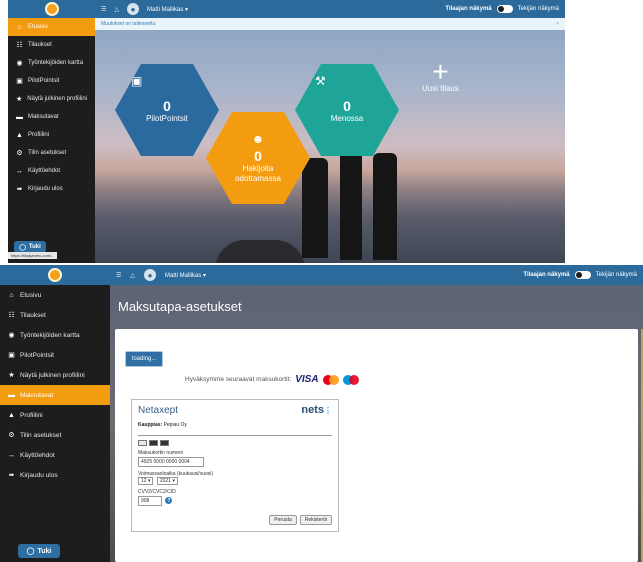 The image size is (643, 562). What do you see at coordinates (37, 455) in the screenshot?
I see `sidebar-item-label: Käyttöehdot` at bounding box center [37, 455].